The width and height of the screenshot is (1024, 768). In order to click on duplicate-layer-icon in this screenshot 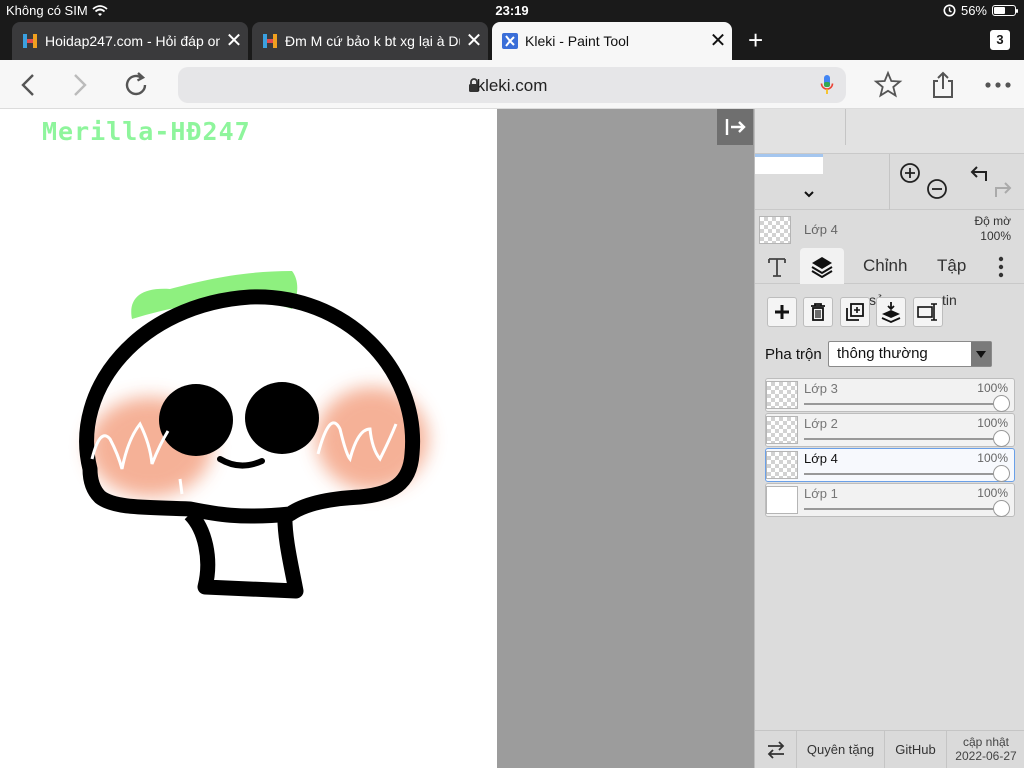, I will do `click(855, 312)`.